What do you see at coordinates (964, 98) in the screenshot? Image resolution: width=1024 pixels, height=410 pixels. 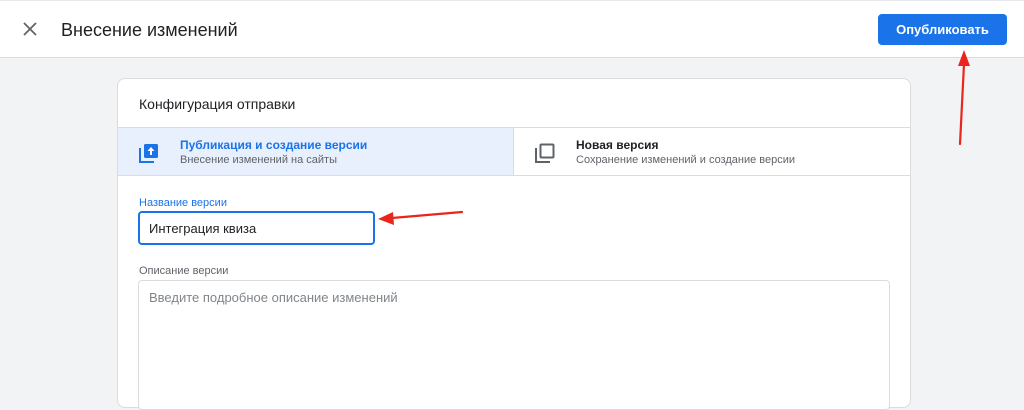 I see `annotation-arrow-publish` at bounding box center [964, 98].